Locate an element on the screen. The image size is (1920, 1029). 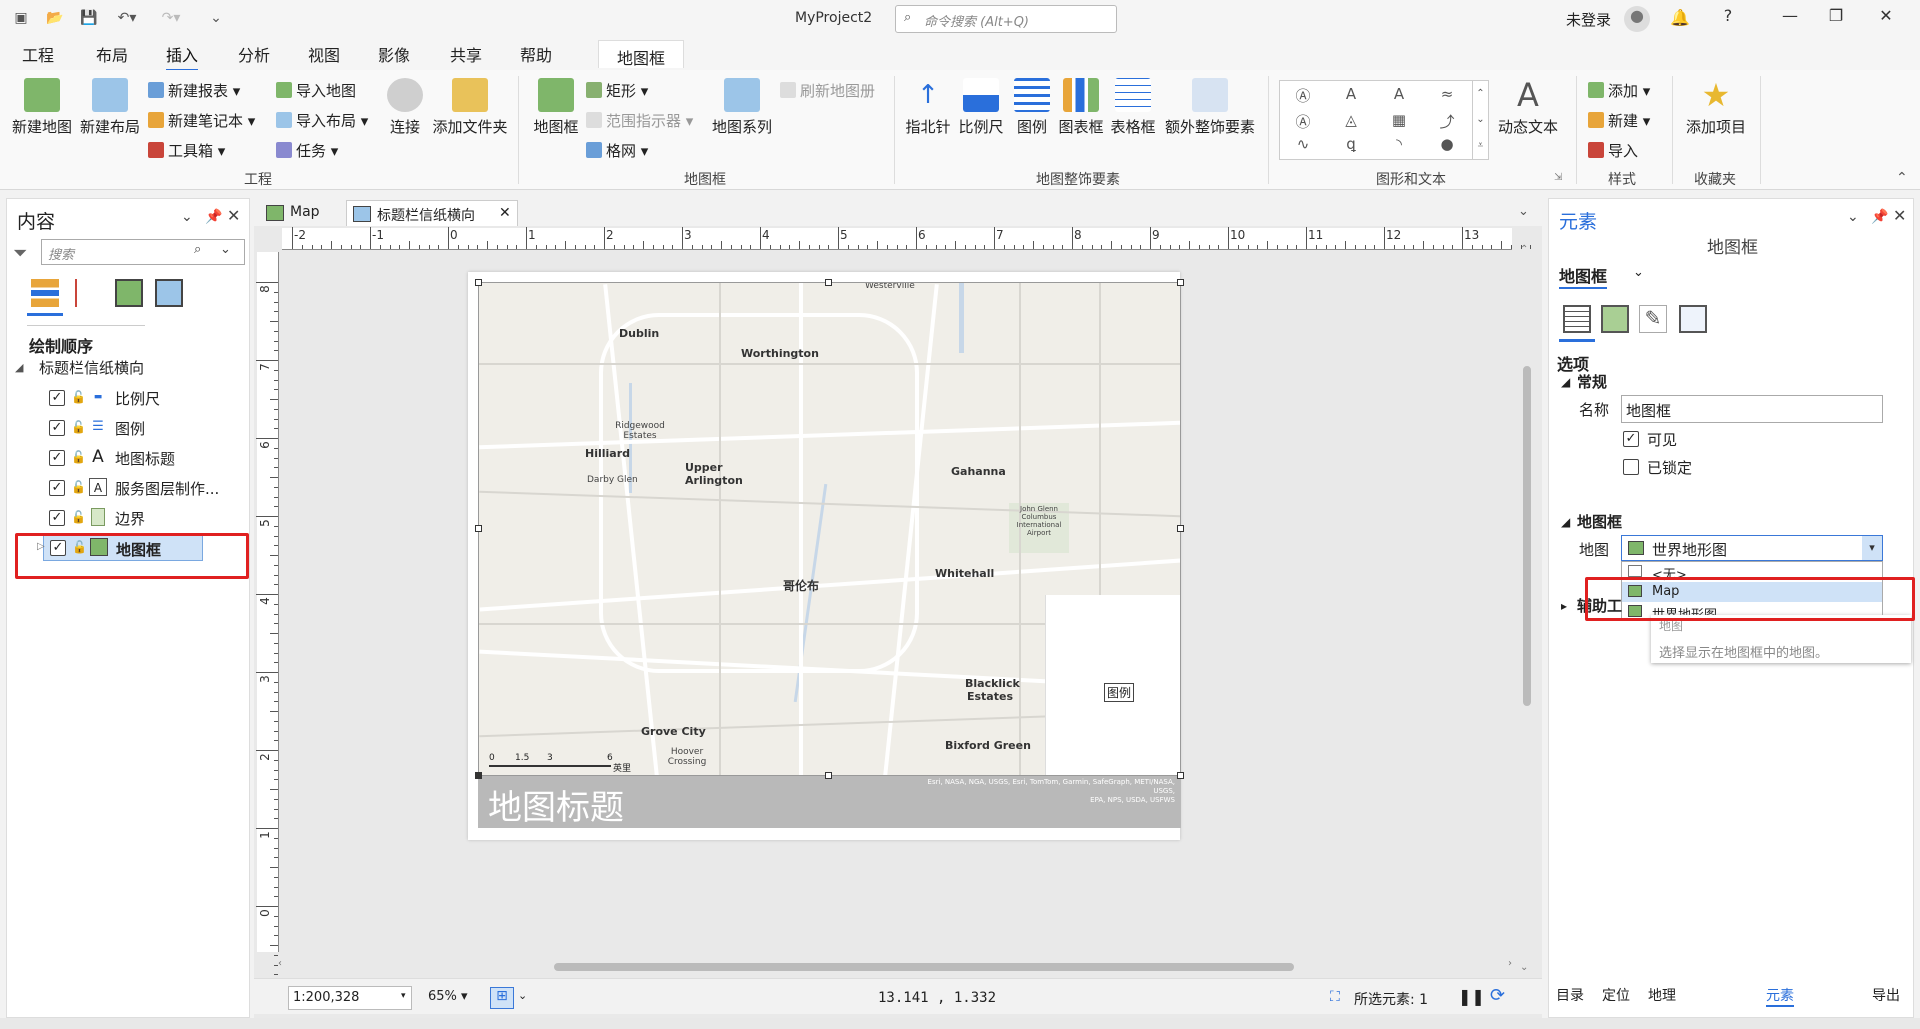
table-frame-button: 表格框 is located at coordinates (1133, 107).